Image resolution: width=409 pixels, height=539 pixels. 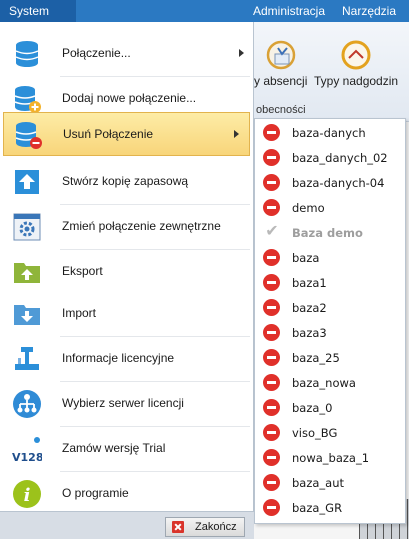 I want to click on menu-footer: Zakończ, so click(x=127, y=525).